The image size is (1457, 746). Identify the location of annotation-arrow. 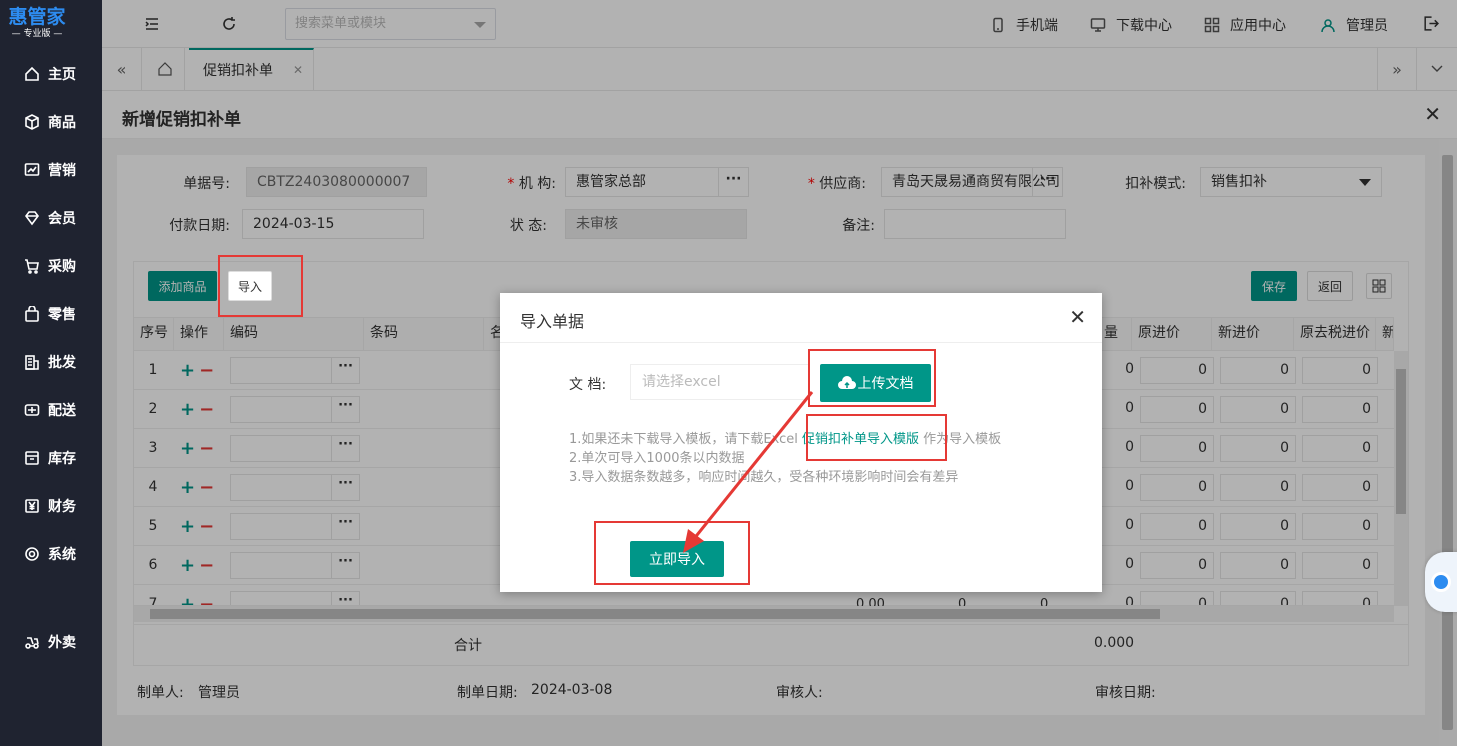
(748, 472).